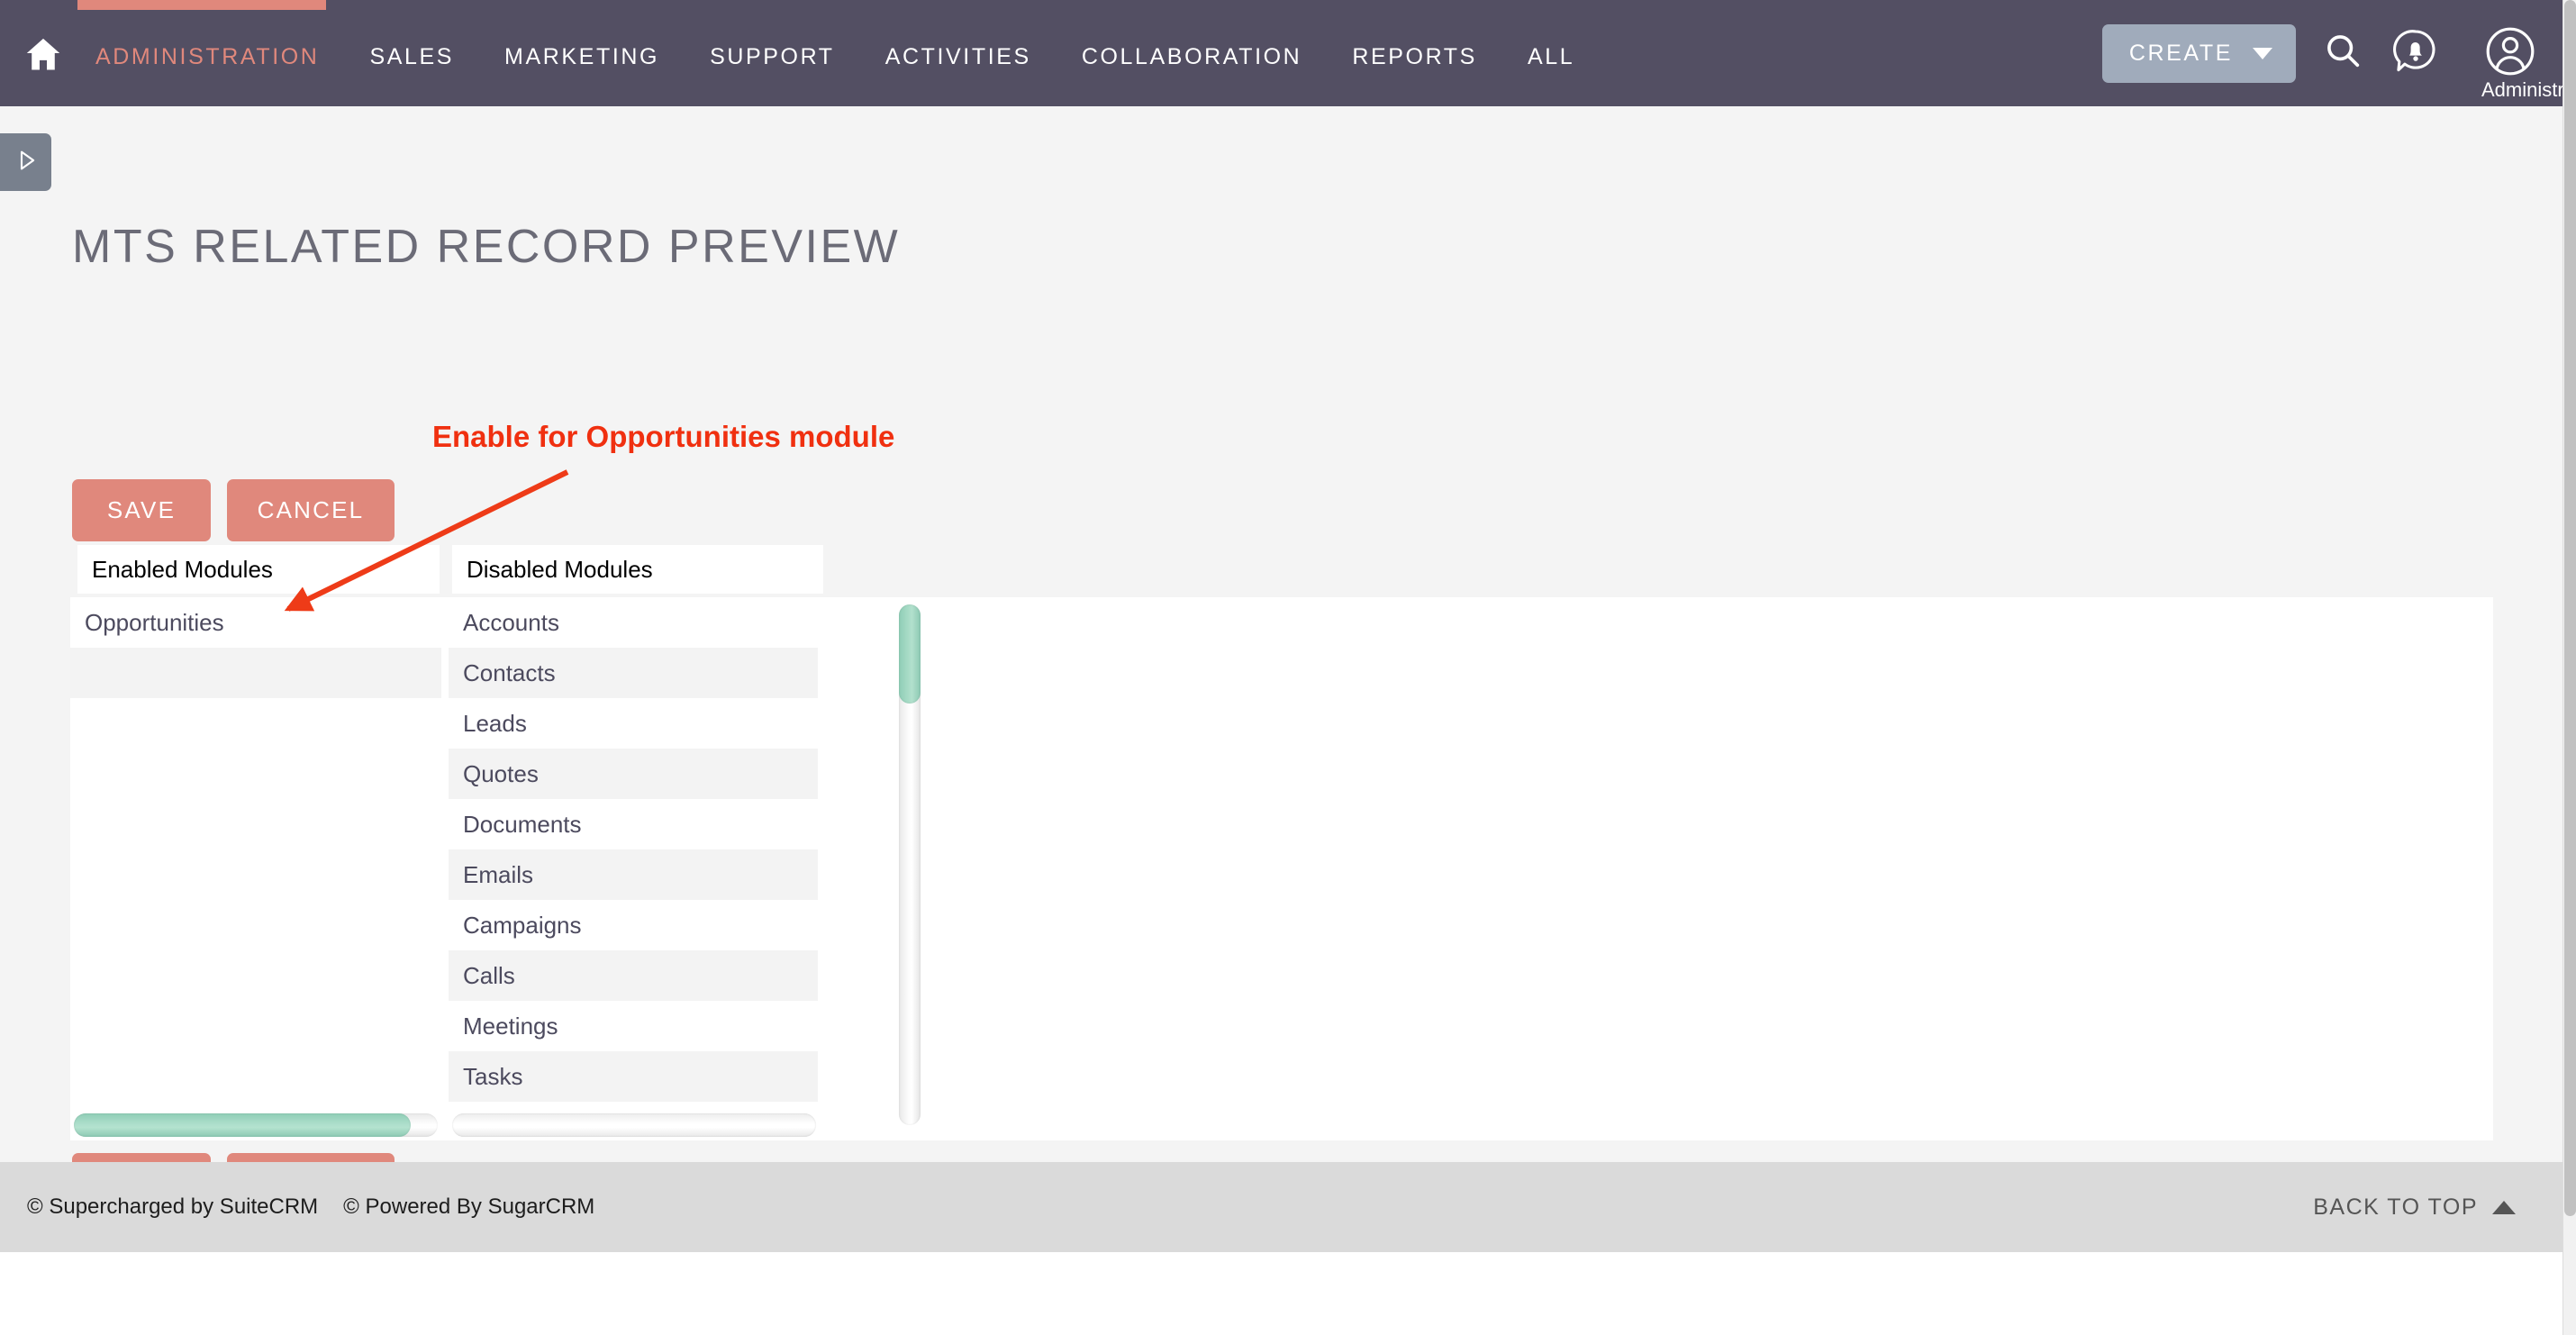 The height and width of the screenshot is (1335, 2576). Describe the element at coordinates (2570, 608) in the screenshot. I see `browser-scrollbar-thumb` at that location.